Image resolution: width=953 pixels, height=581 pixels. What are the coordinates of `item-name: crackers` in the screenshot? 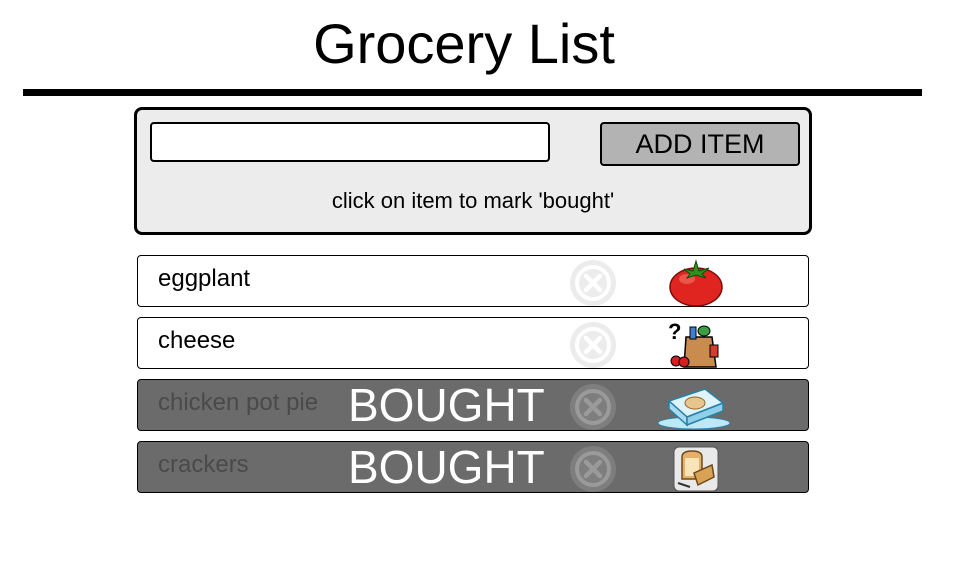 It's located at (203, 464).